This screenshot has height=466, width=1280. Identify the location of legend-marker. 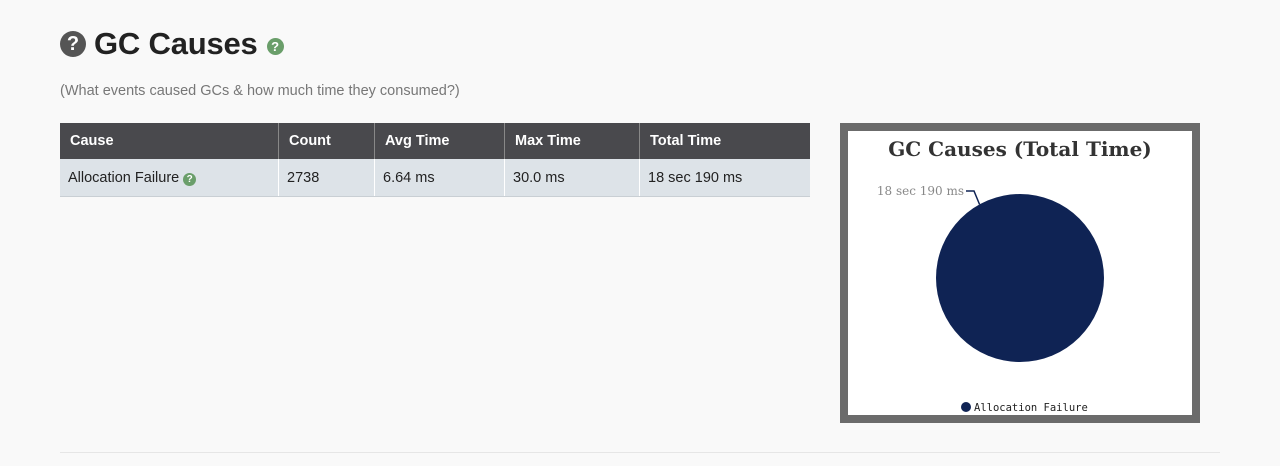
(966, 407).